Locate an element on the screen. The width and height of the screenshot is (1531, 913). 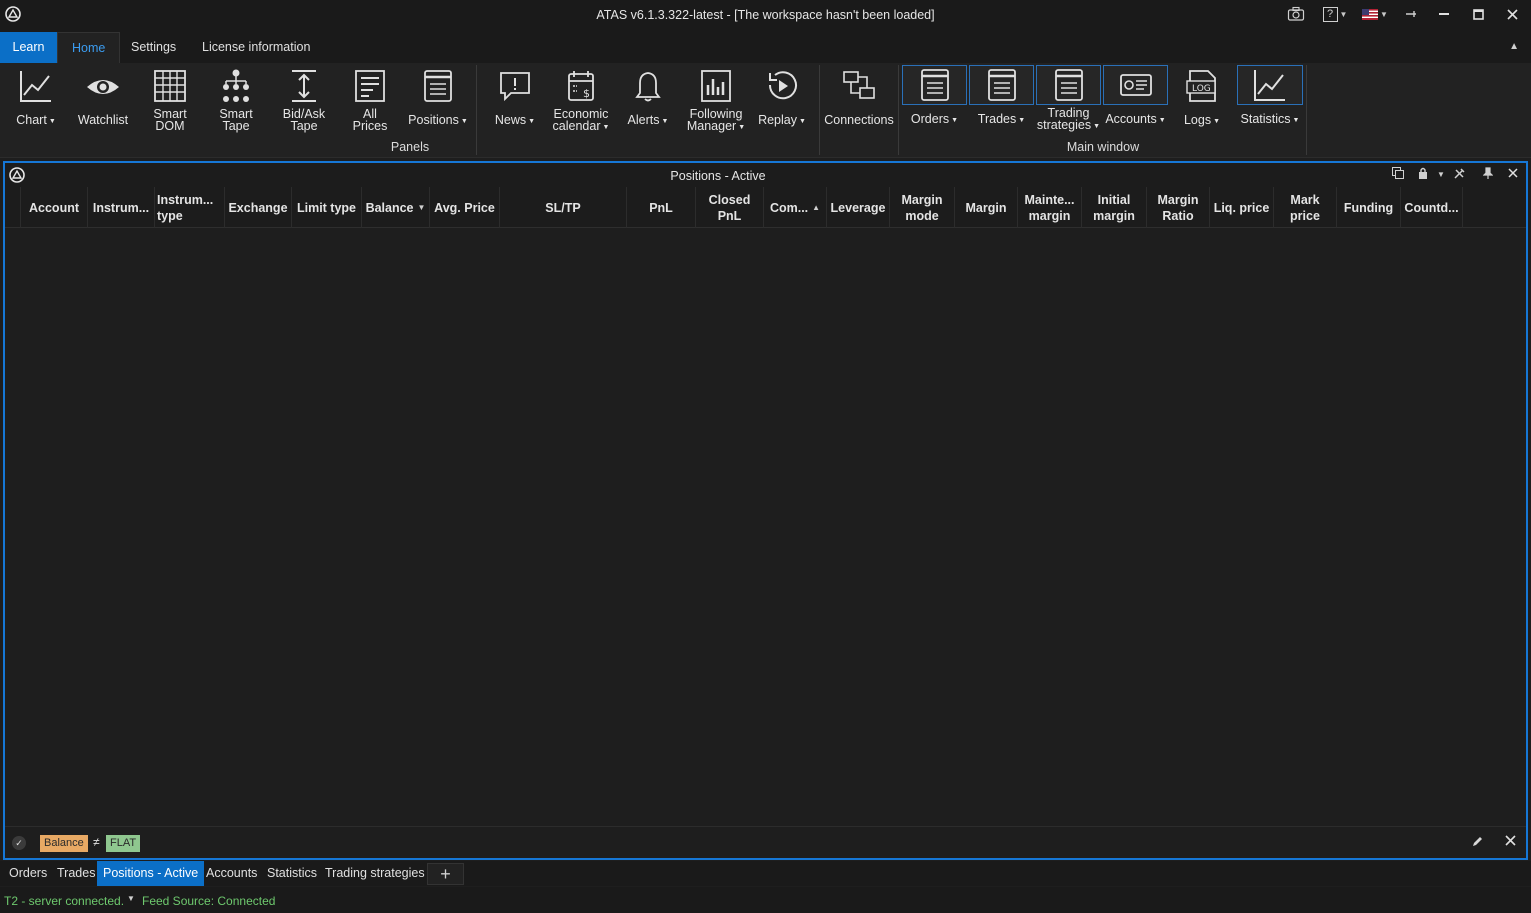
logs-button: LOG Logs ▼ is located at coordinates (1202, 99).